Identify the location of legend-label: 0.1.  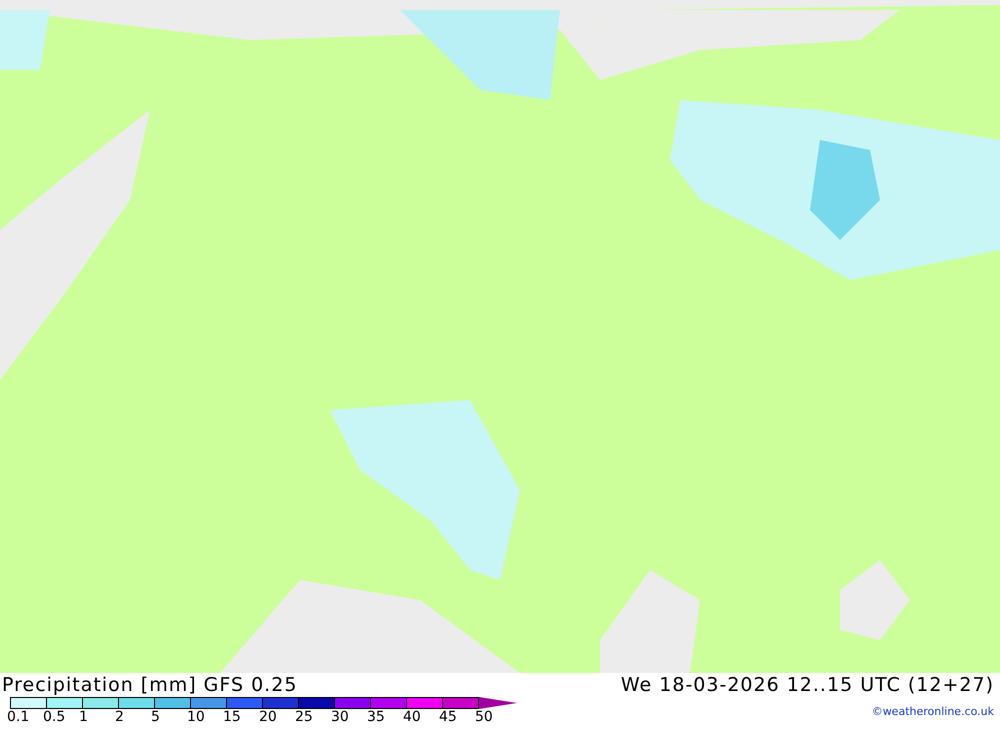
(18, 717).